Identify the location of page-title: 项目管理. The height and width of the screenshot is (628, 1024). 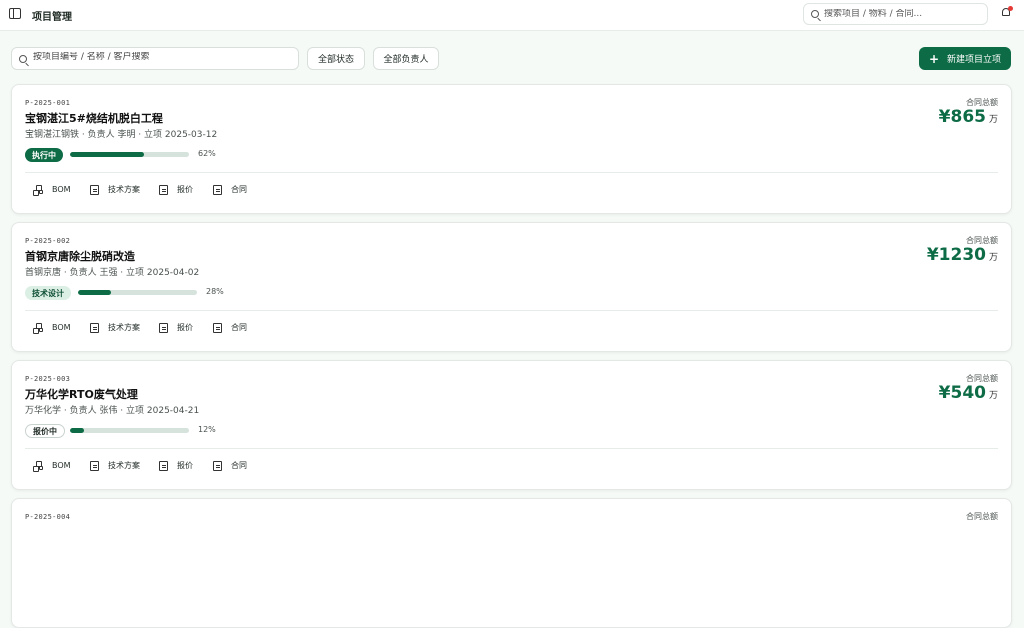
(52, 17).